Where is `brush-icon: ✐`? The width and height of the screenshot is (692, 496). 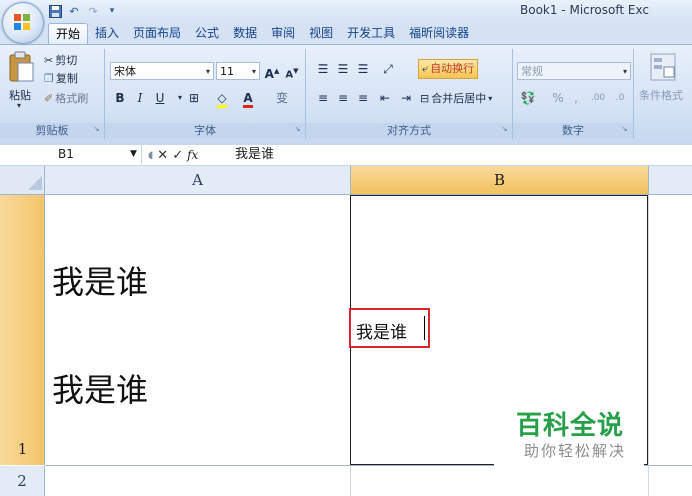 brush-icon: ✐ is located at coordinates (49, 98).